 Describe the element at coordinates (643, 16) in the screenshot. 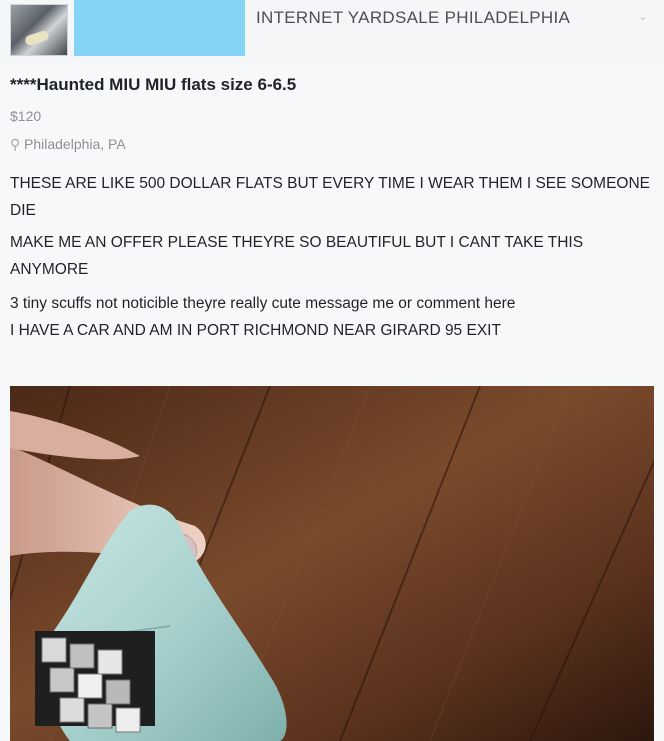

I see `chevron-down-icon: ⌄` at that location.